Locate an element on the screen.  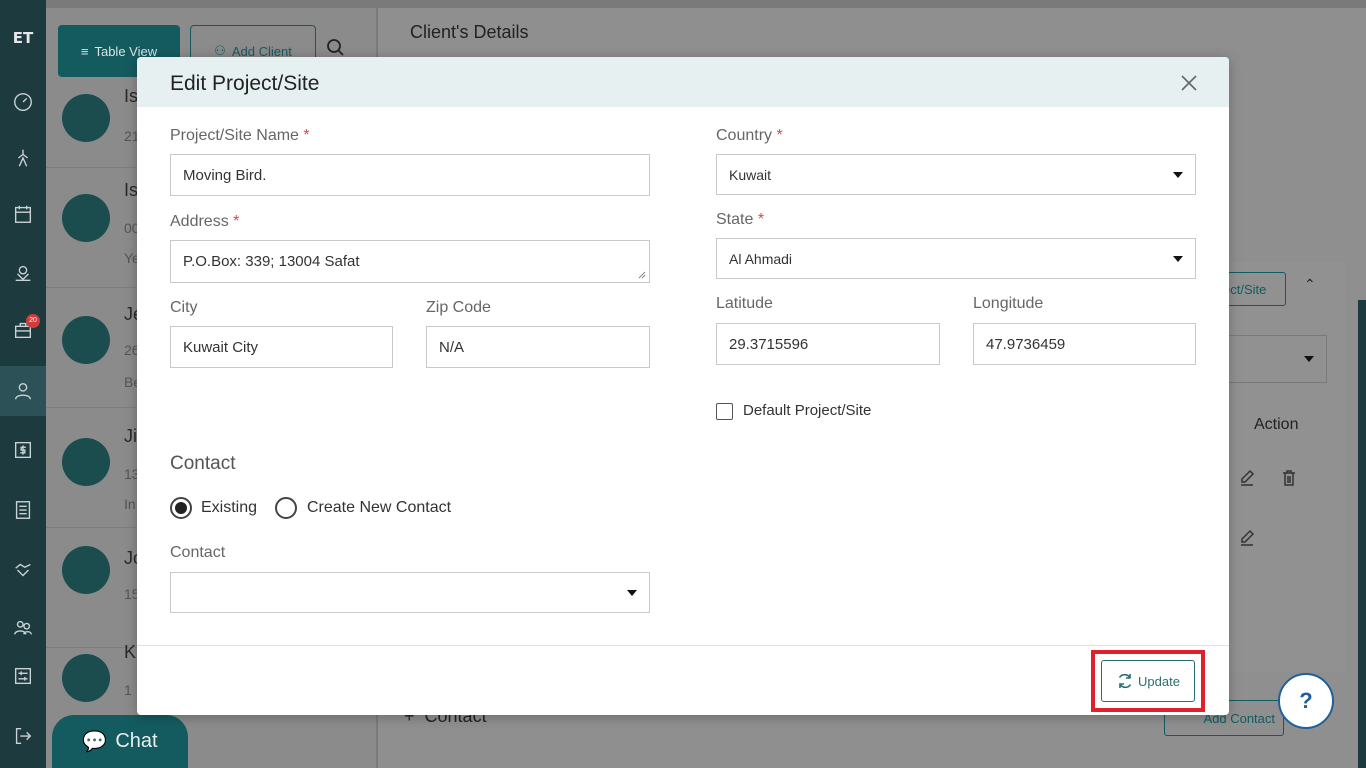
contact-field-label: Contact is located at coordinates (198, 552).